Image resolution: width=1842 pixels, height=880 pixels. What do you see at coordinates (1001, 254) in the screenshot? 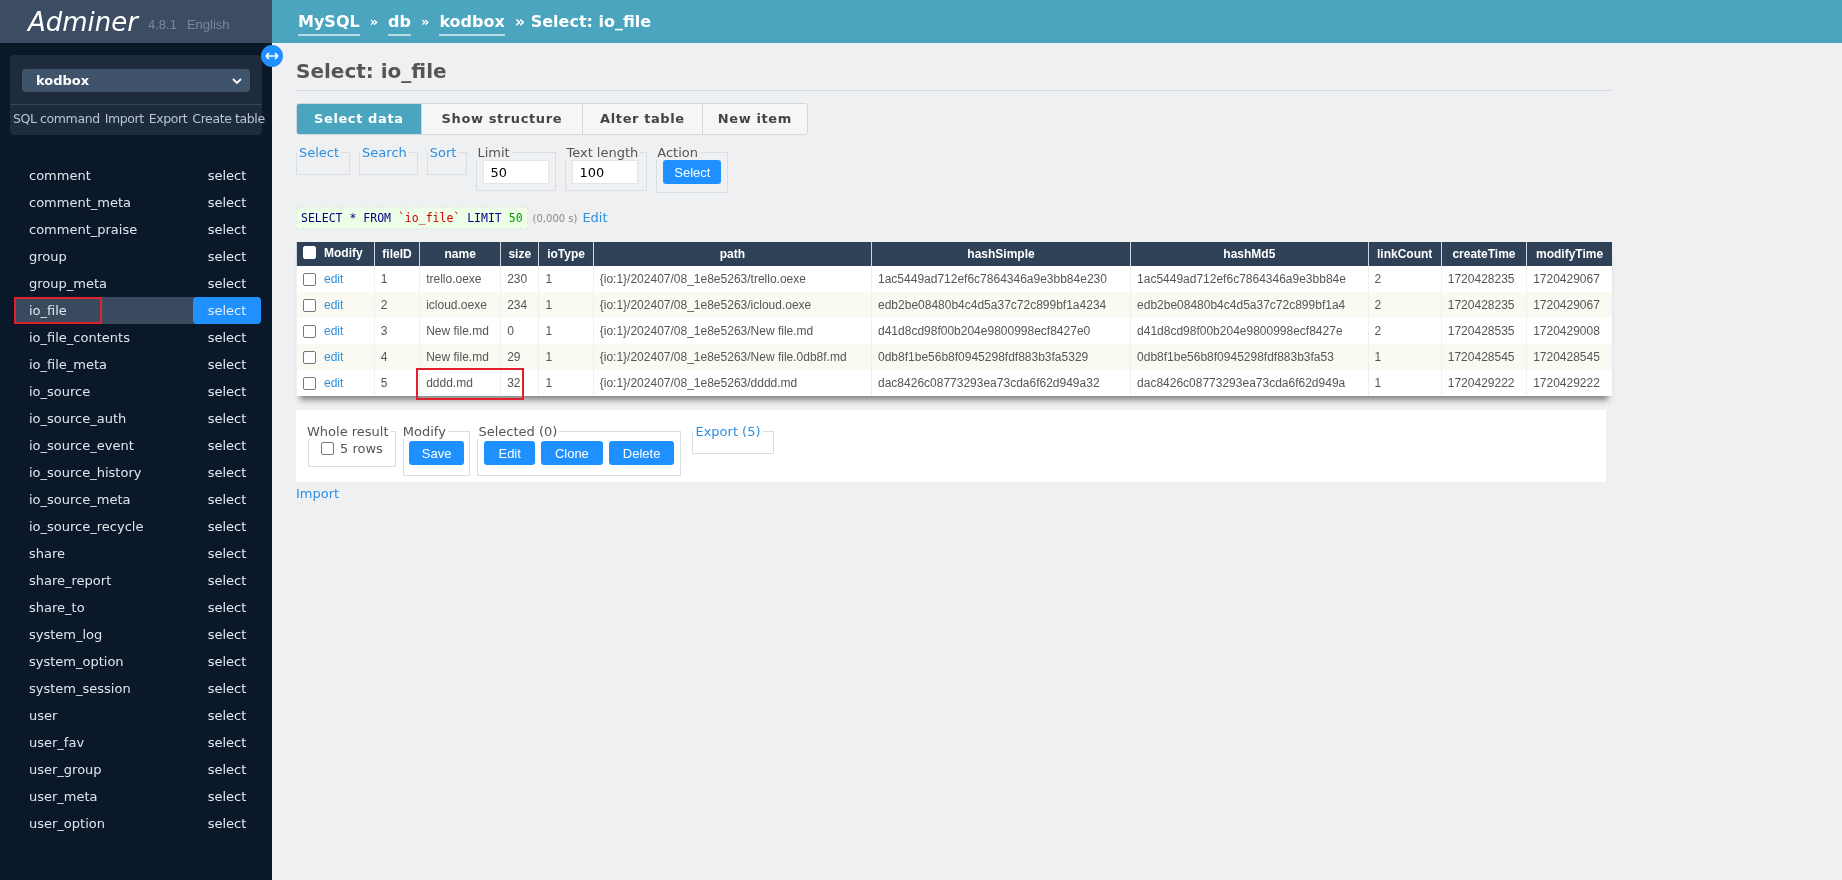
I see `column-header: hashSimple` at bounding box center [1001, 254].